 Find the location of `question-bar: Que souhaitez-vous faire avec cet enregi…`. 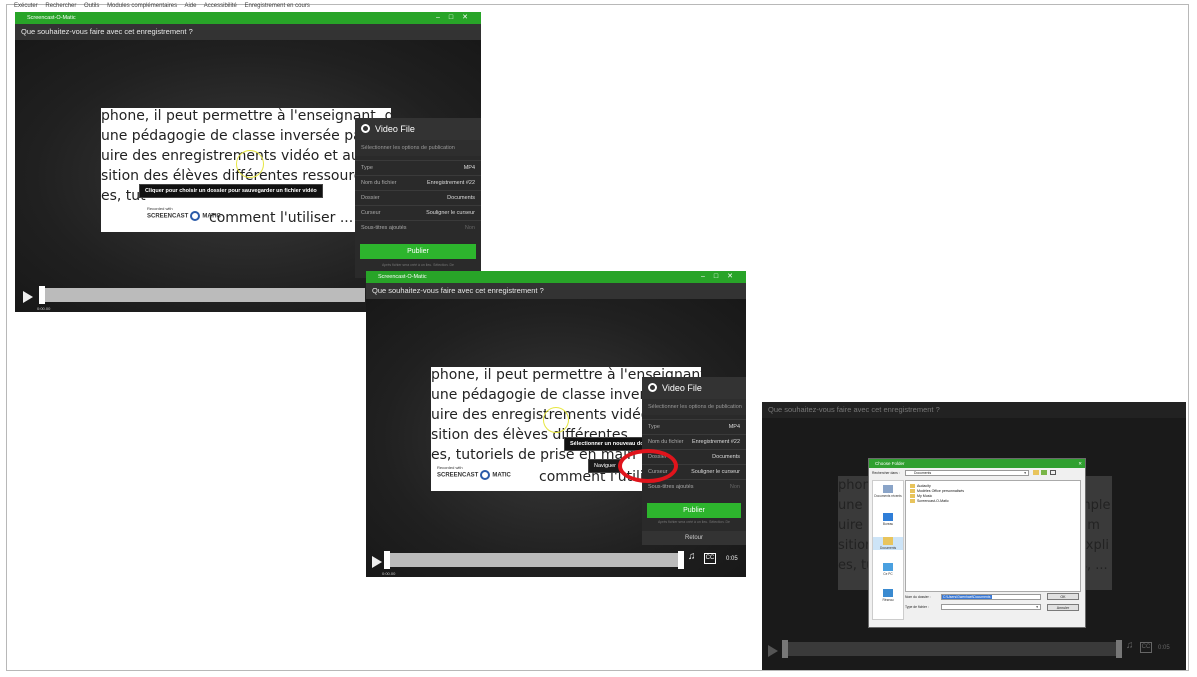

question-bar: Que souhaitez-vous faire avec cet enregi… is located at coordinates (556, 291).